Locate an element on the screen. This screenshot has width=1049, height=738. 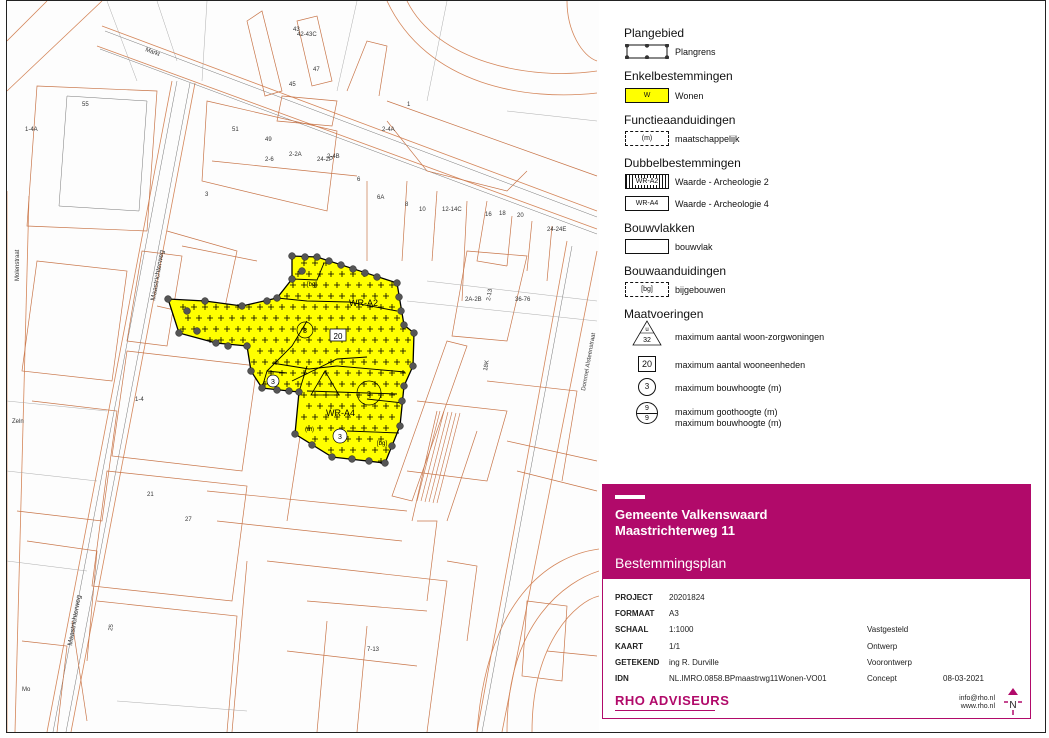
field-key-kaart: KAART is located at coordinates (629, 646).